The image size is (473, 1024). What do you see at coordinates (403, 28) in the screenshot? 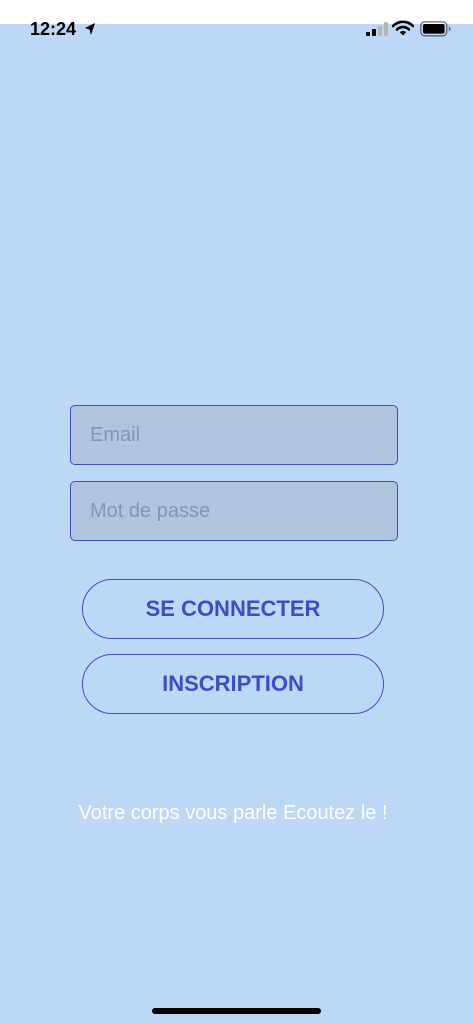
I see `wifi-icon` at bounding box center [403, 28].